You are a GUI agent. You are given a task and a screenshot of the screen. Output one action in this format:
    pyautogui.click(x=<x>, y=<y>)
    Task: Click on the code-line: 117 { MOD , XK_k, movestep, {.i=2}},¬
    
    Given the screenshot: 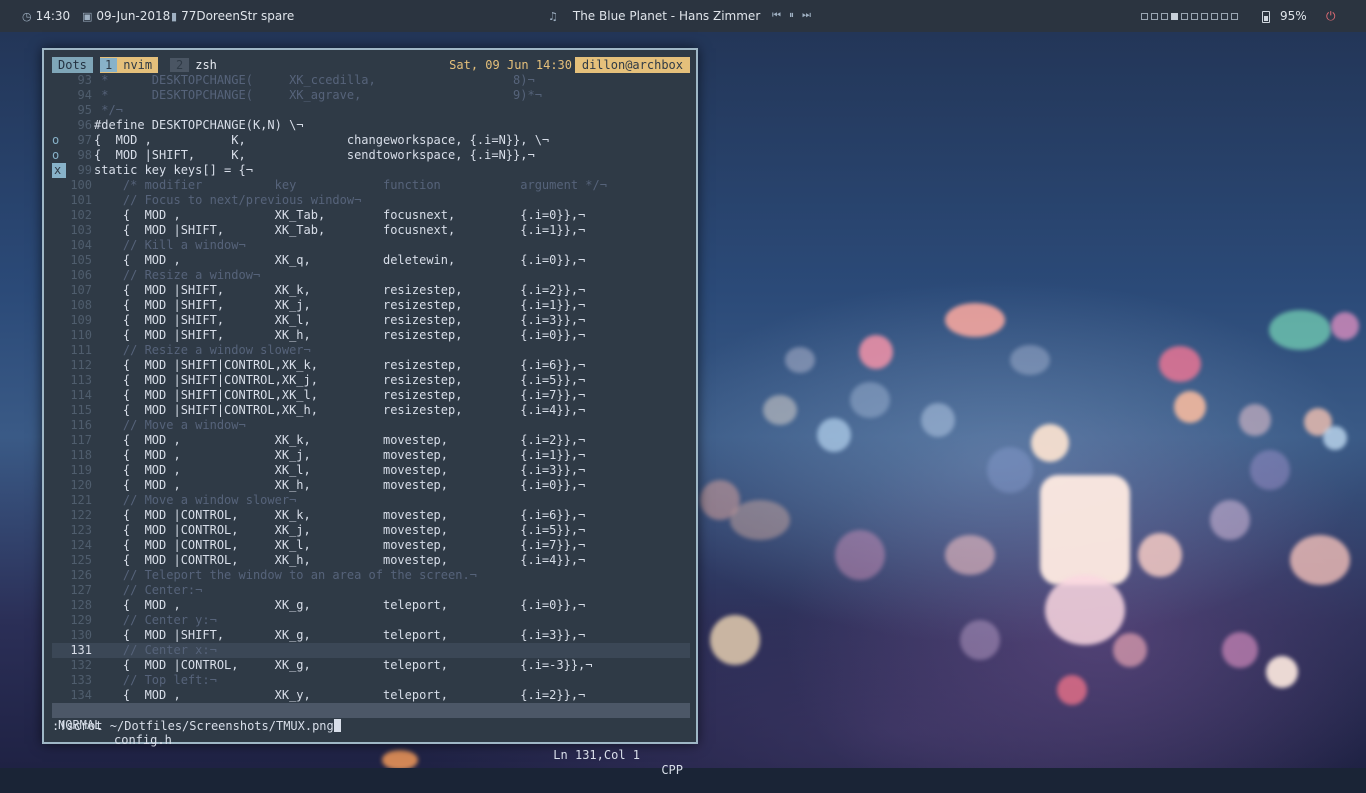 What is the action you would take?
    pyautogui.click(x=371, y=440)
    